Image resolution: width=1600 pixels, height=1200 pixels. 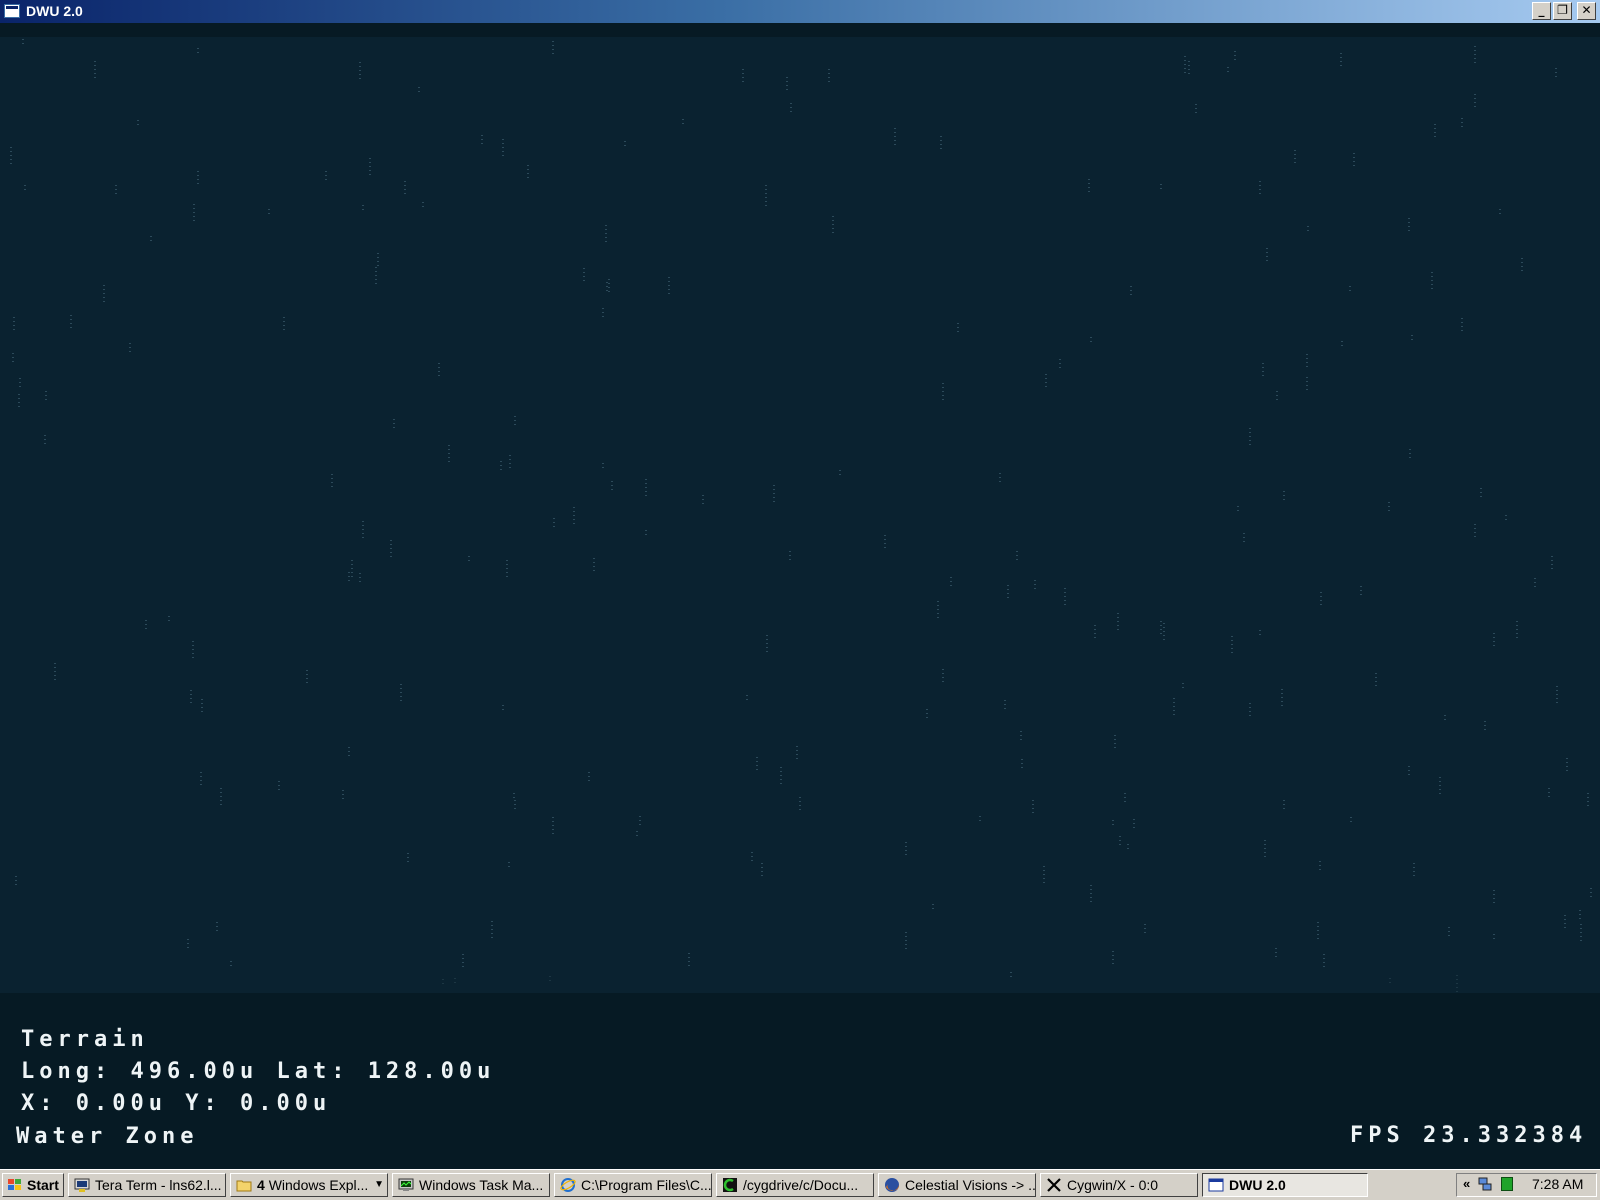 What do you see at coordinates (82, 1185) in the screenshot?
I see `tera-term-icon` at bounding box center [82, 1185].